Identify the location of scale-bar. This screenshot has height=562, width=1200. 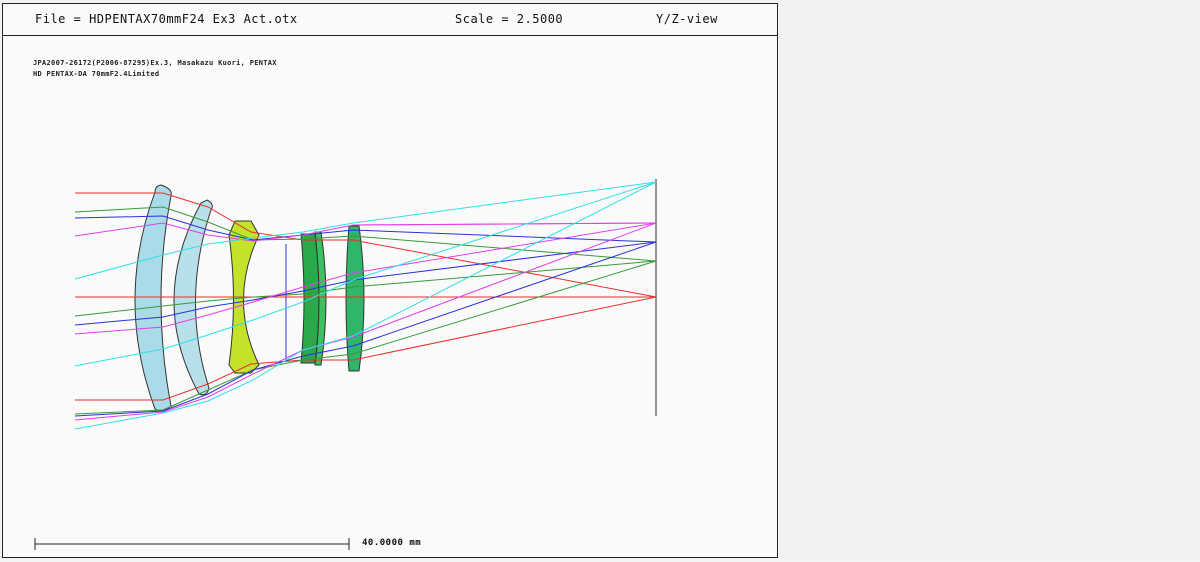
(192, 544).